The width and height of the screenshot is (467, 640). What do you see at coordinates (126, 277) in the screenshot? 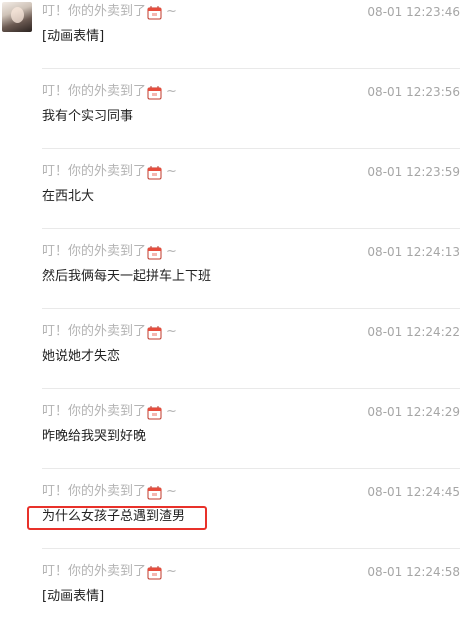
I see `message-text: 然后我俩每天一起拼车上下班` at bounding box center [126, 277].